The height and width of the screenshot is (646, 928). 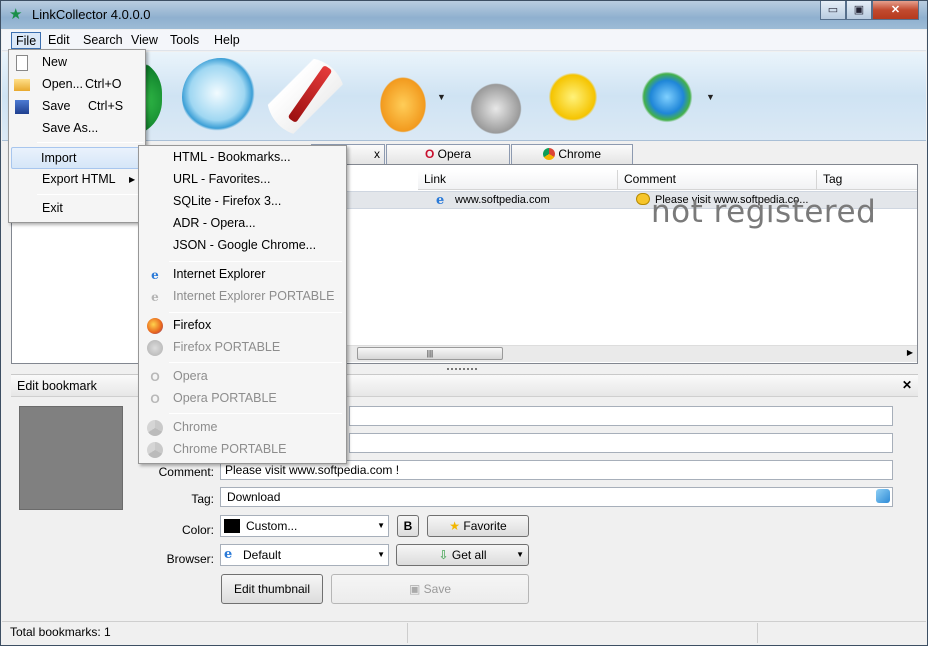 I want to click on menu-bar: File Edit Search View Tools Help, so click(x=464, y=40).